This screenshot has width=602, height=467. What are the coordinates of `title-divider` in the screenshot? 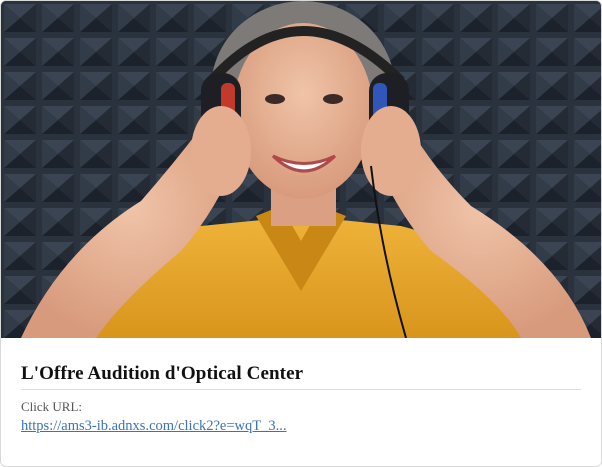 It's located at (301, 389).